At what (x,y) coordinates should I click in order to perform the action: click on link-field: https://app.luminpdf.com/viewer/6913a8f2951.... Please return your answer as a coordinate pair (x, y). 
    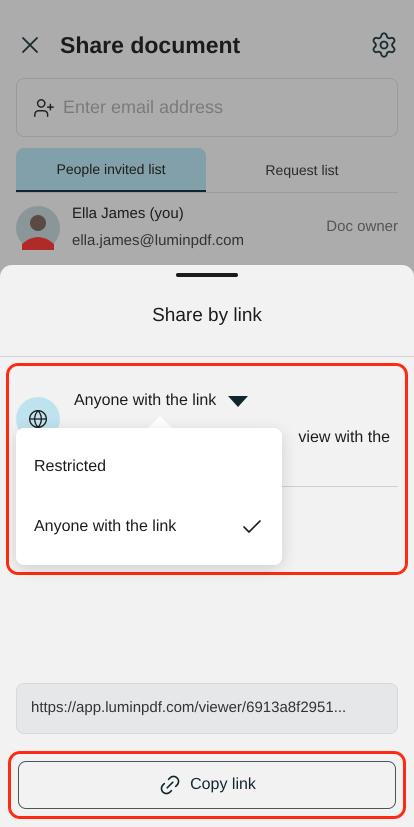
    Looking at the image, I should click on (207, 708).